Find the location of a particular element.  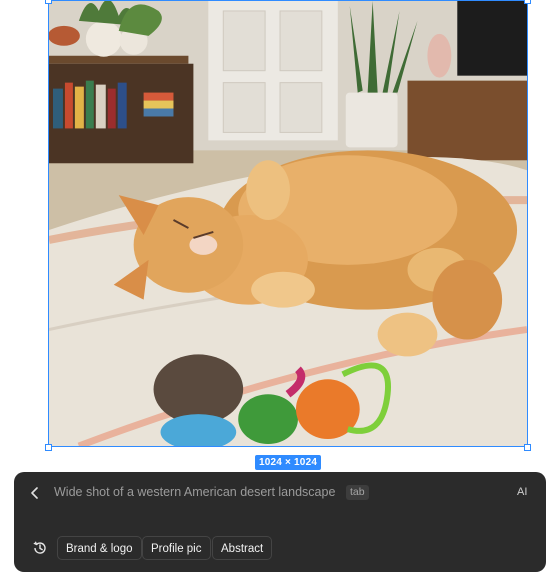

history-icon is located at coordinates (39, 547).